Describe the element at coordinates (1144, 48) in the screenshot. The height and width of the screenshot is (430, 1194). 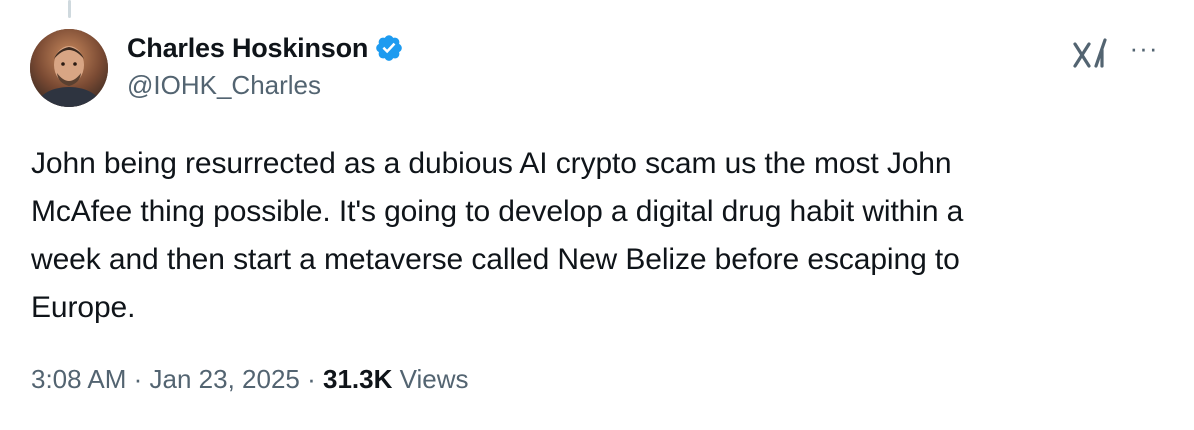
I see `more-options-icon: ···` at that location.